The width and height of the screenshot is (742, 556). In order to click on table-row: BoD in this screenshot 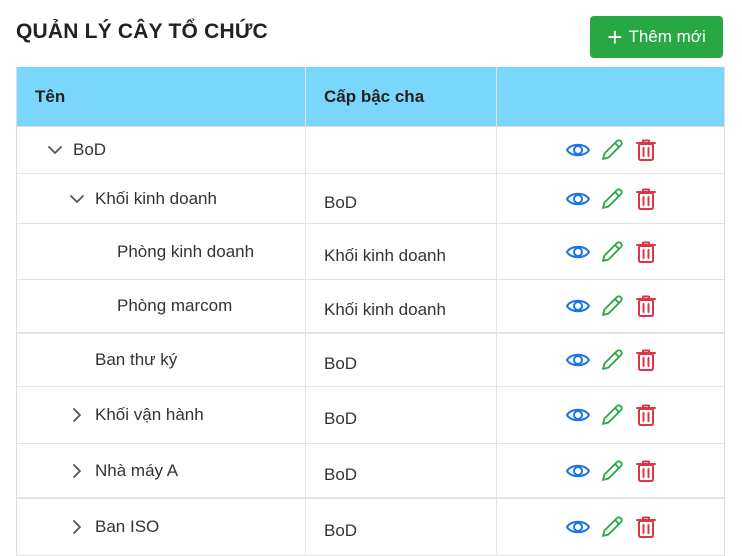, I will do `click(370, 150)`.